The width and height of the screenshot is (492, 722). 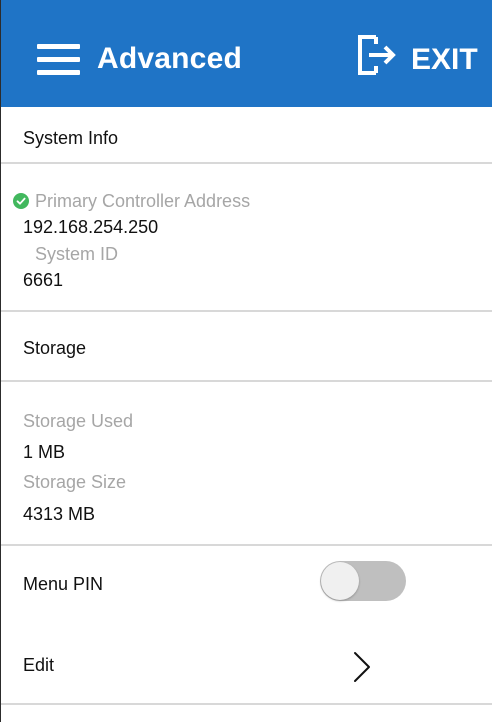 I want to click on storage-used-label: Storage Used, so click(x=78, y=421).